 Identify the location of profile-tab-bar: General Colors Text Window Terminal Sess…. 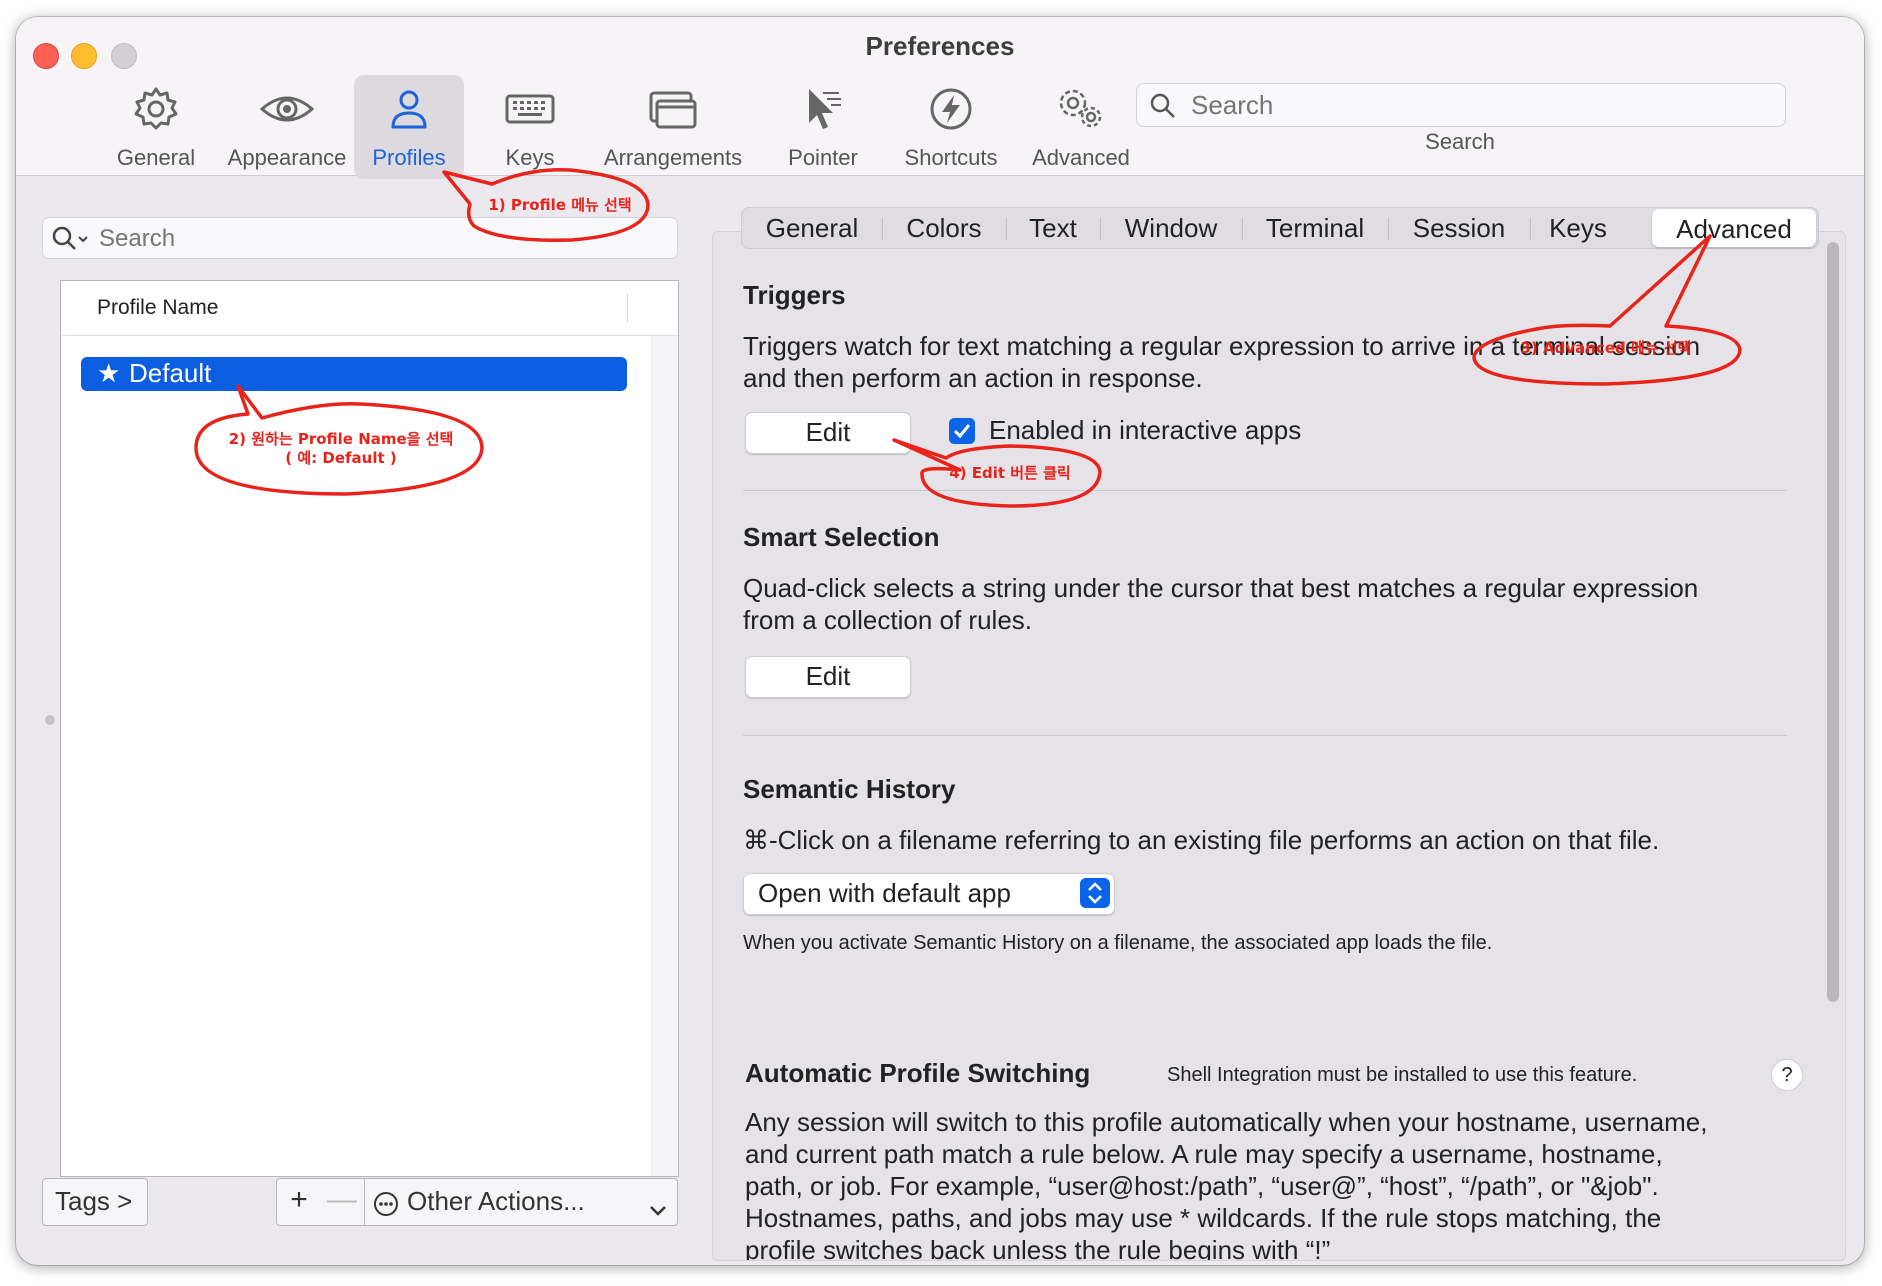
(1280, 228).